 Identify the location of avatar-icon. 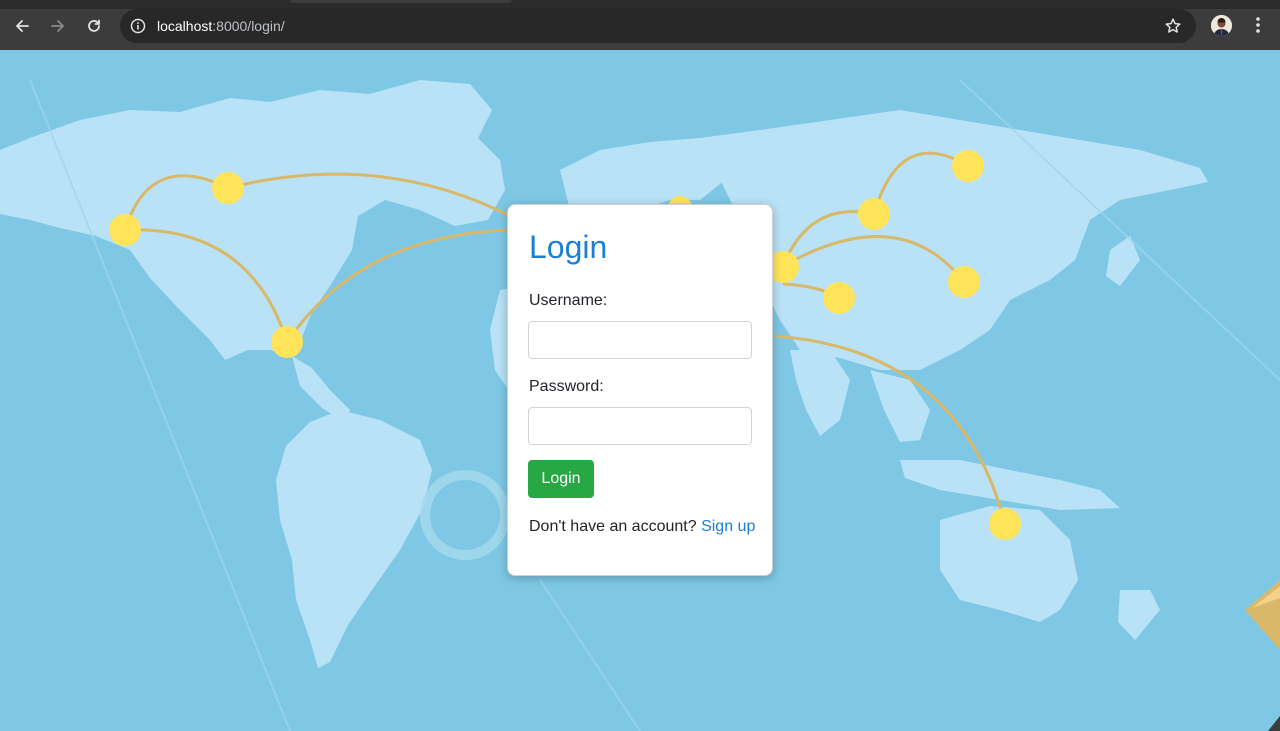
(1221, 25).